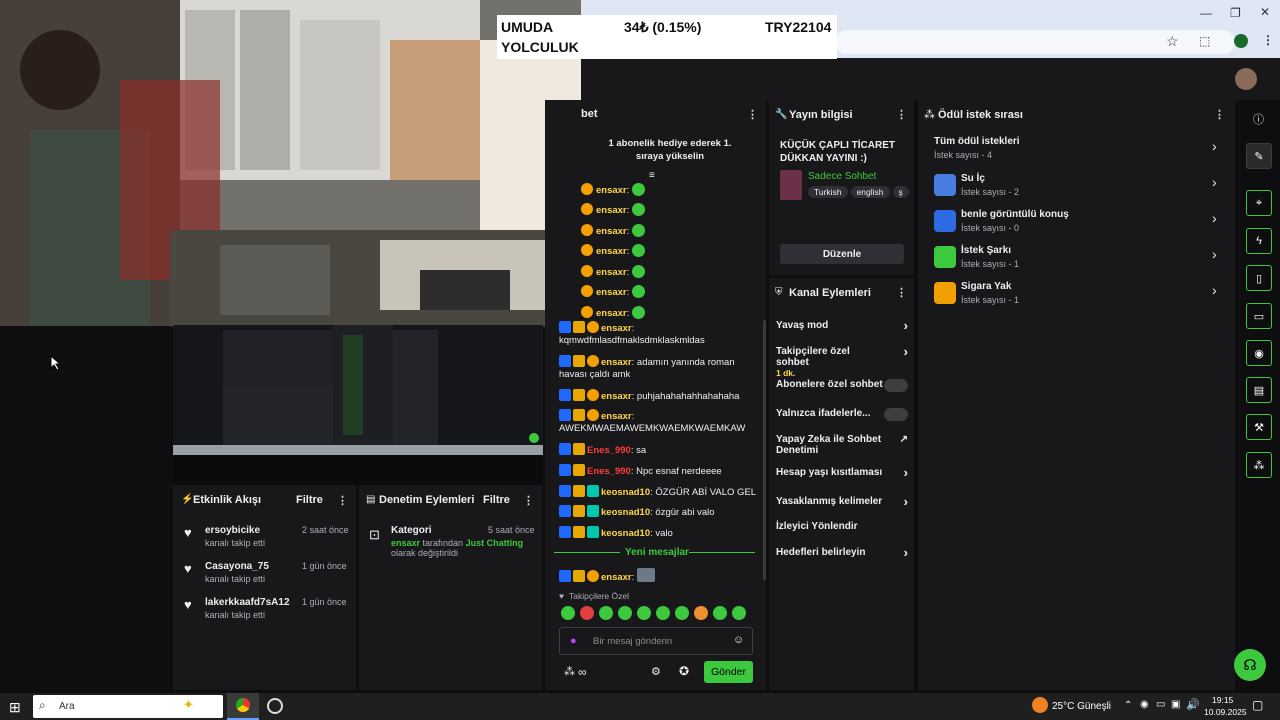  I want to click on broadcast-icon: ◉, so click(1259, 353).